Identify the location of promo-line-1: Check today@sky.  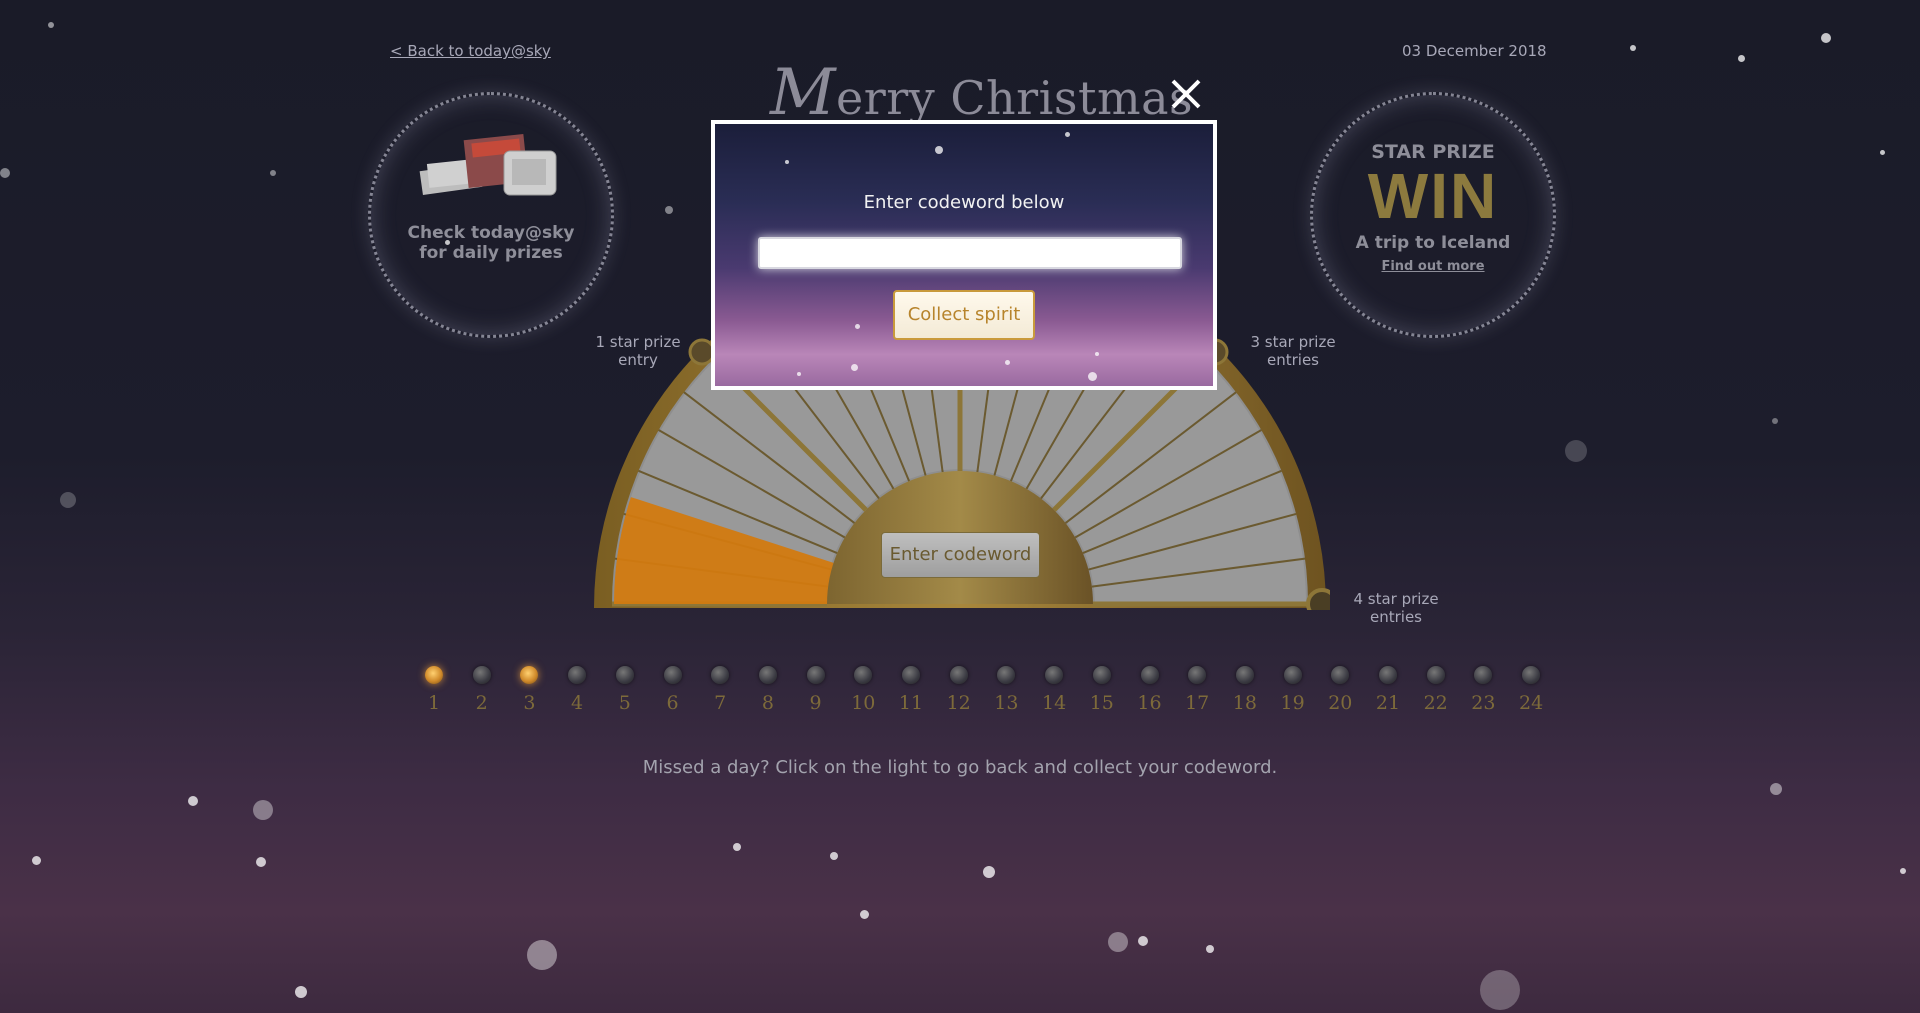
(491, 233).